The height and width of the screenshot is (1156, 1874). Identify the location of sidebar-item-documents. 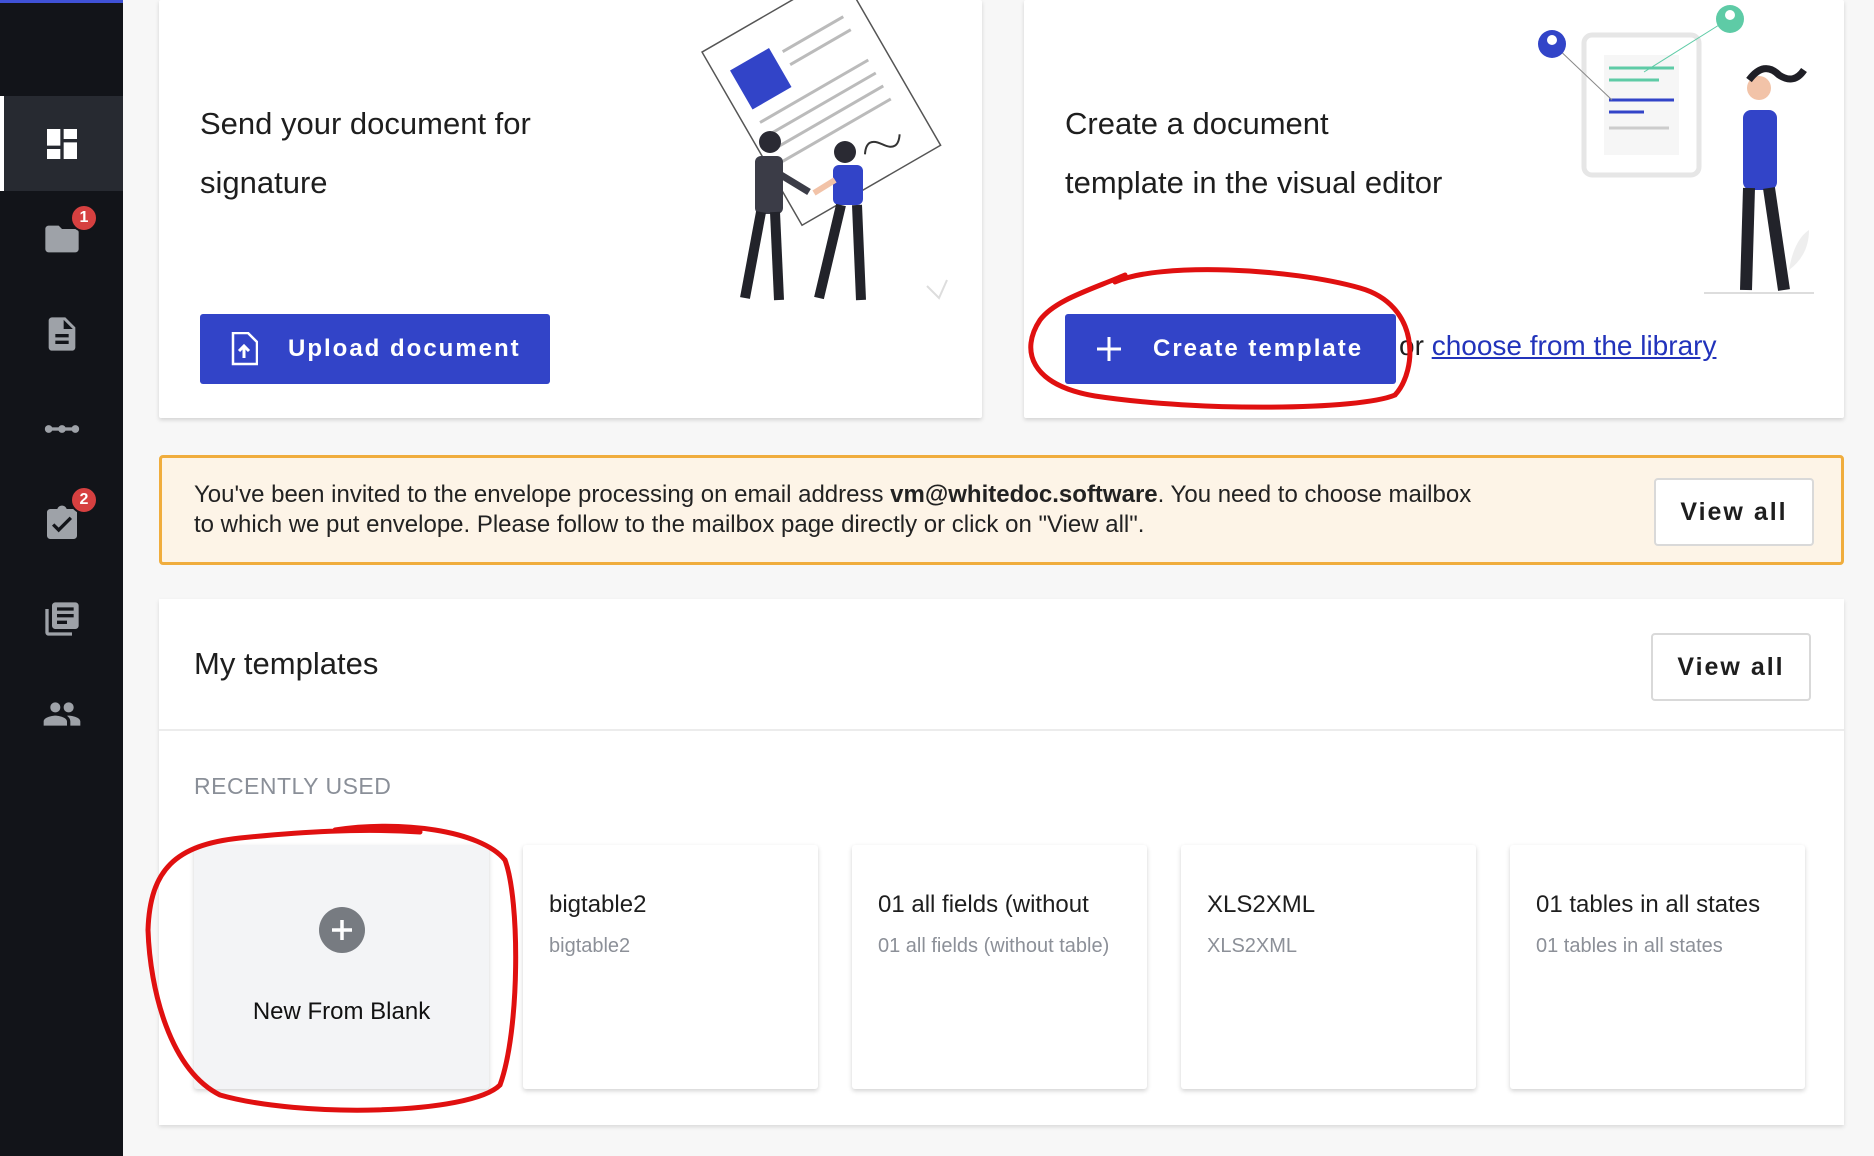
(61, 333).